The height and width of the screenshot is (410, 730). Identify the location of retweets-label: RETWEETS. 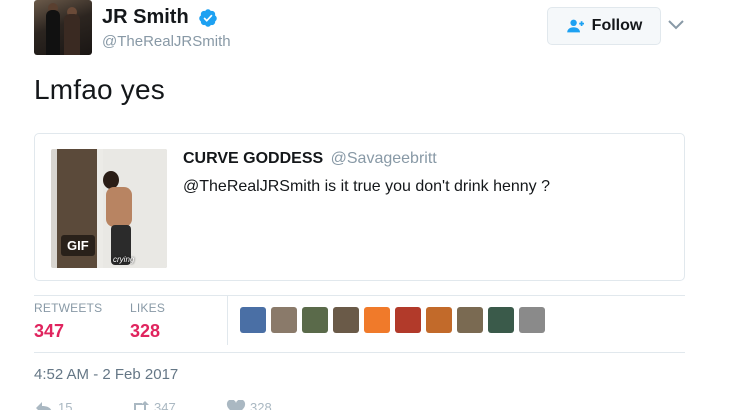
(68, 308).